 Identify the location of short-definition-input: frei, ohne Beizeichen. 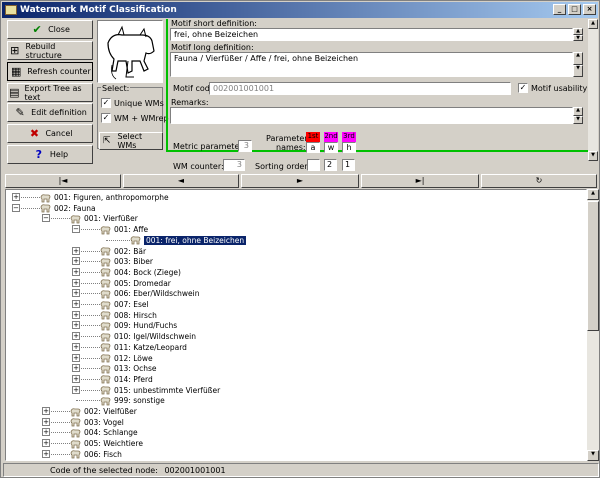
(371, 34).